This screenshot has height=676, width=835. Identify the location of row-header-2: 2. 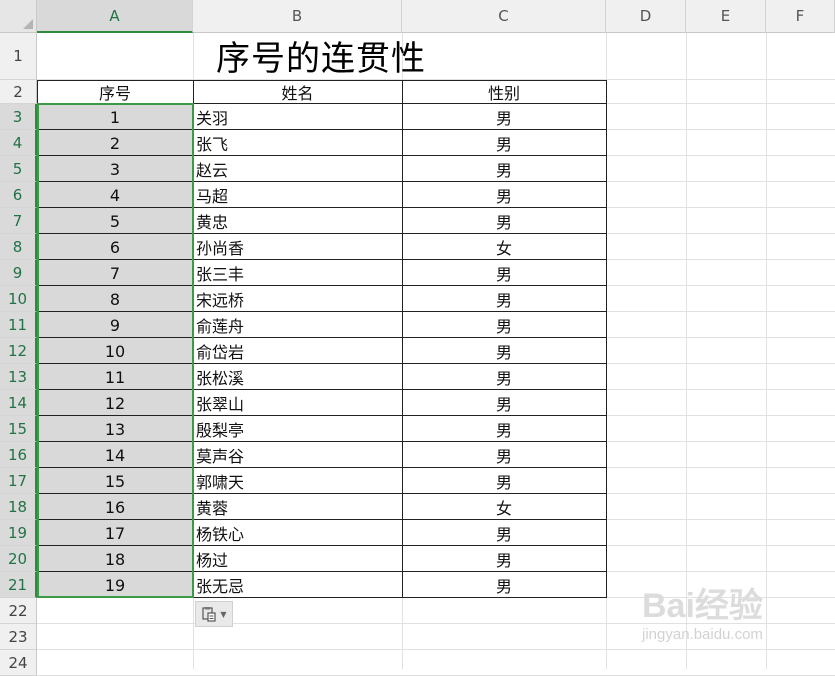
(18, 92).